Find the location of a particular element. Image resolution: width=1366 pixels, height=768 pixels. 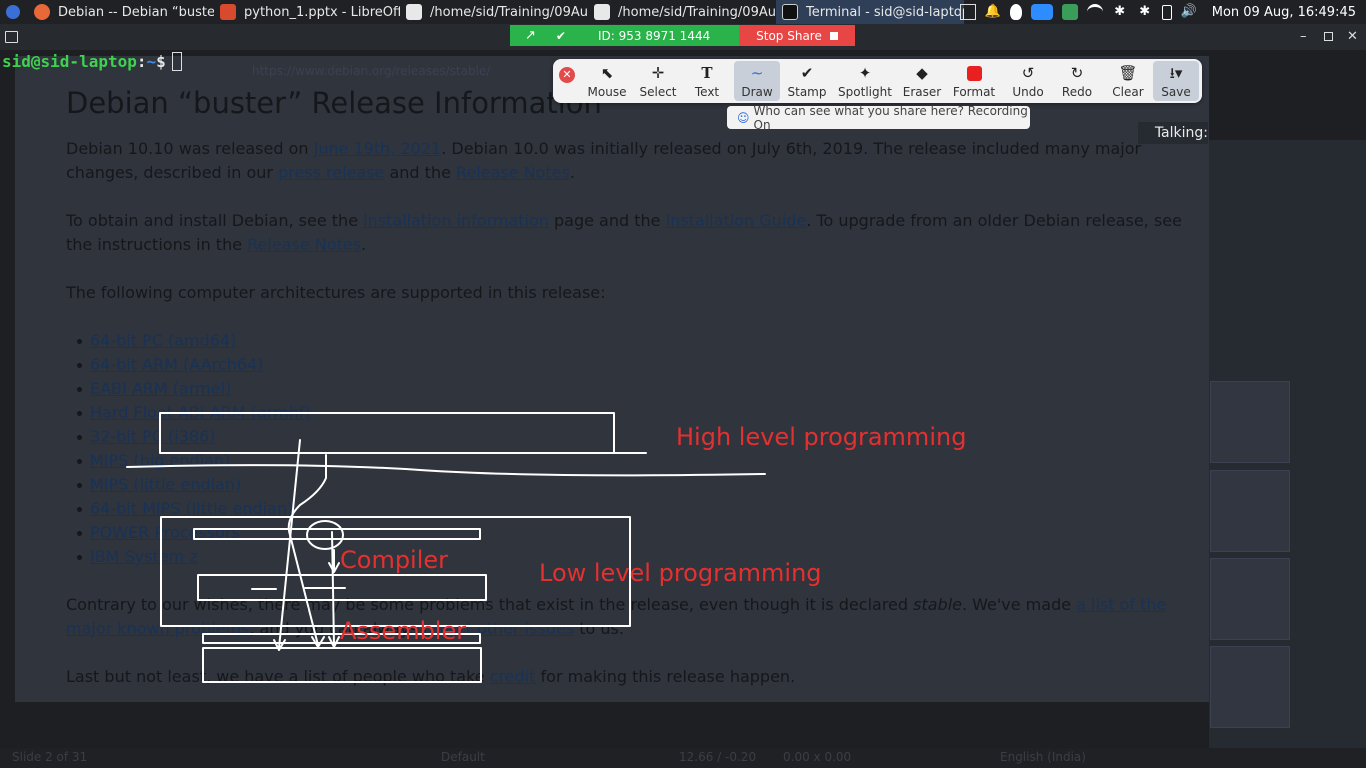

tool-spotlight: ✦ Spotlight is located at coordinates (865, 81).